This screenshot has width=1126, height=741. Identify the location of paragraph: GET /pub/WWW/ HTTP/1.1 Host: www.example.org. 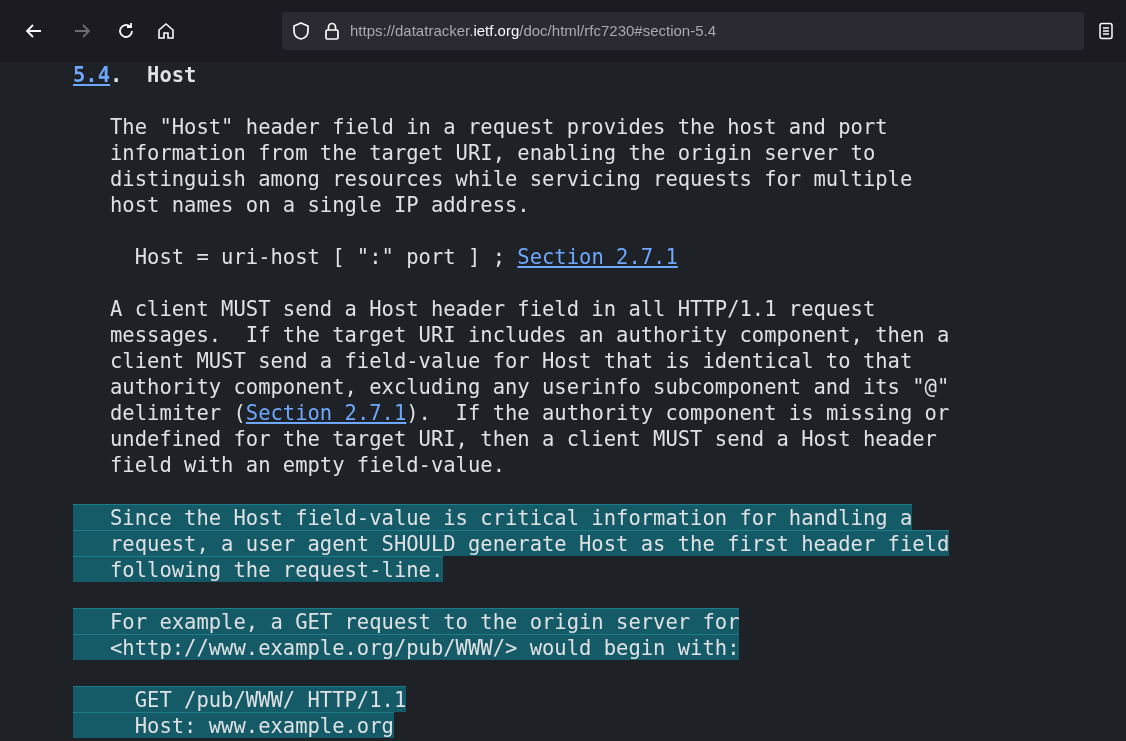
(240, 712).